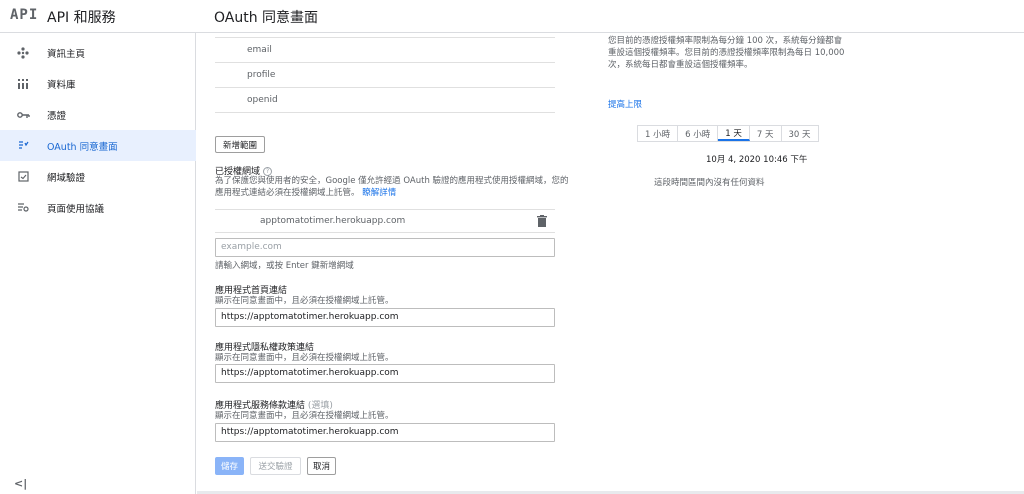 The height and width of the screenshot is (494, 1024). What do you see at coordinates (57, 116) in the screenshot?
I see `sidebar-item-label: 憑證` at bounding box center [57, 116].